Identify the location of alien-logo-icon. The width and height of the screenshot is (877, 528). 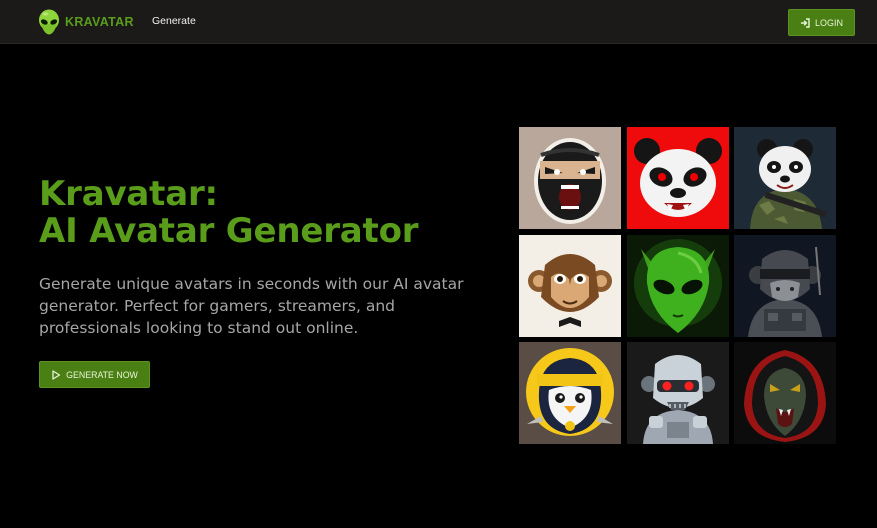
(49, 22).